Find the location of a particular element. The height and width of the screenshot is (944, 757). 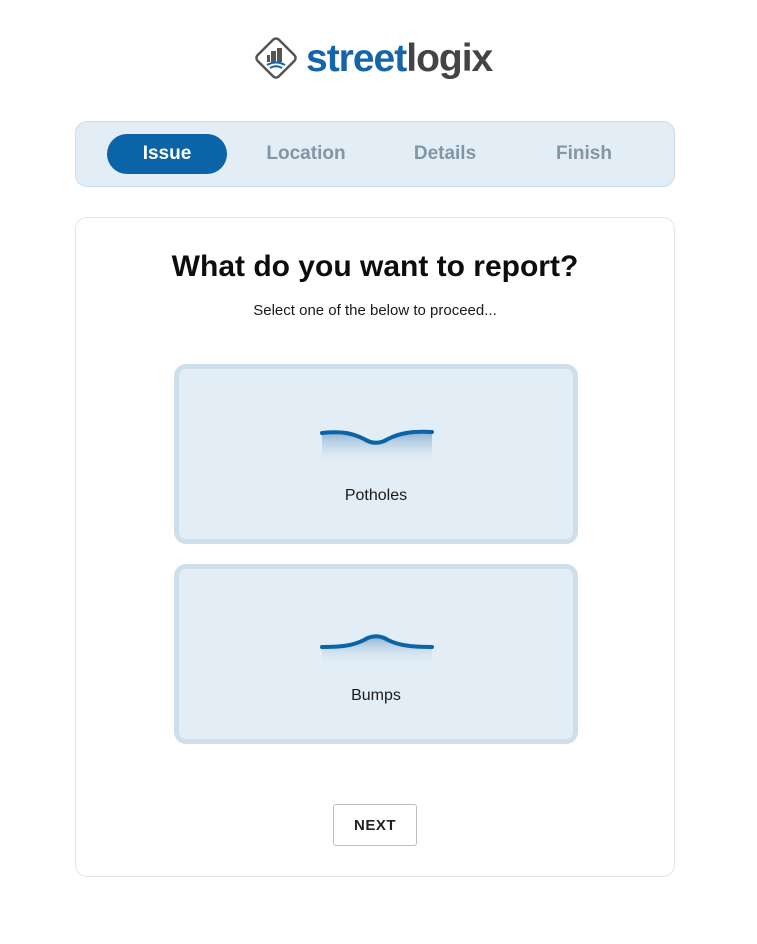

logo-wordmark: streetlogix is located at coordinates (399, 58).